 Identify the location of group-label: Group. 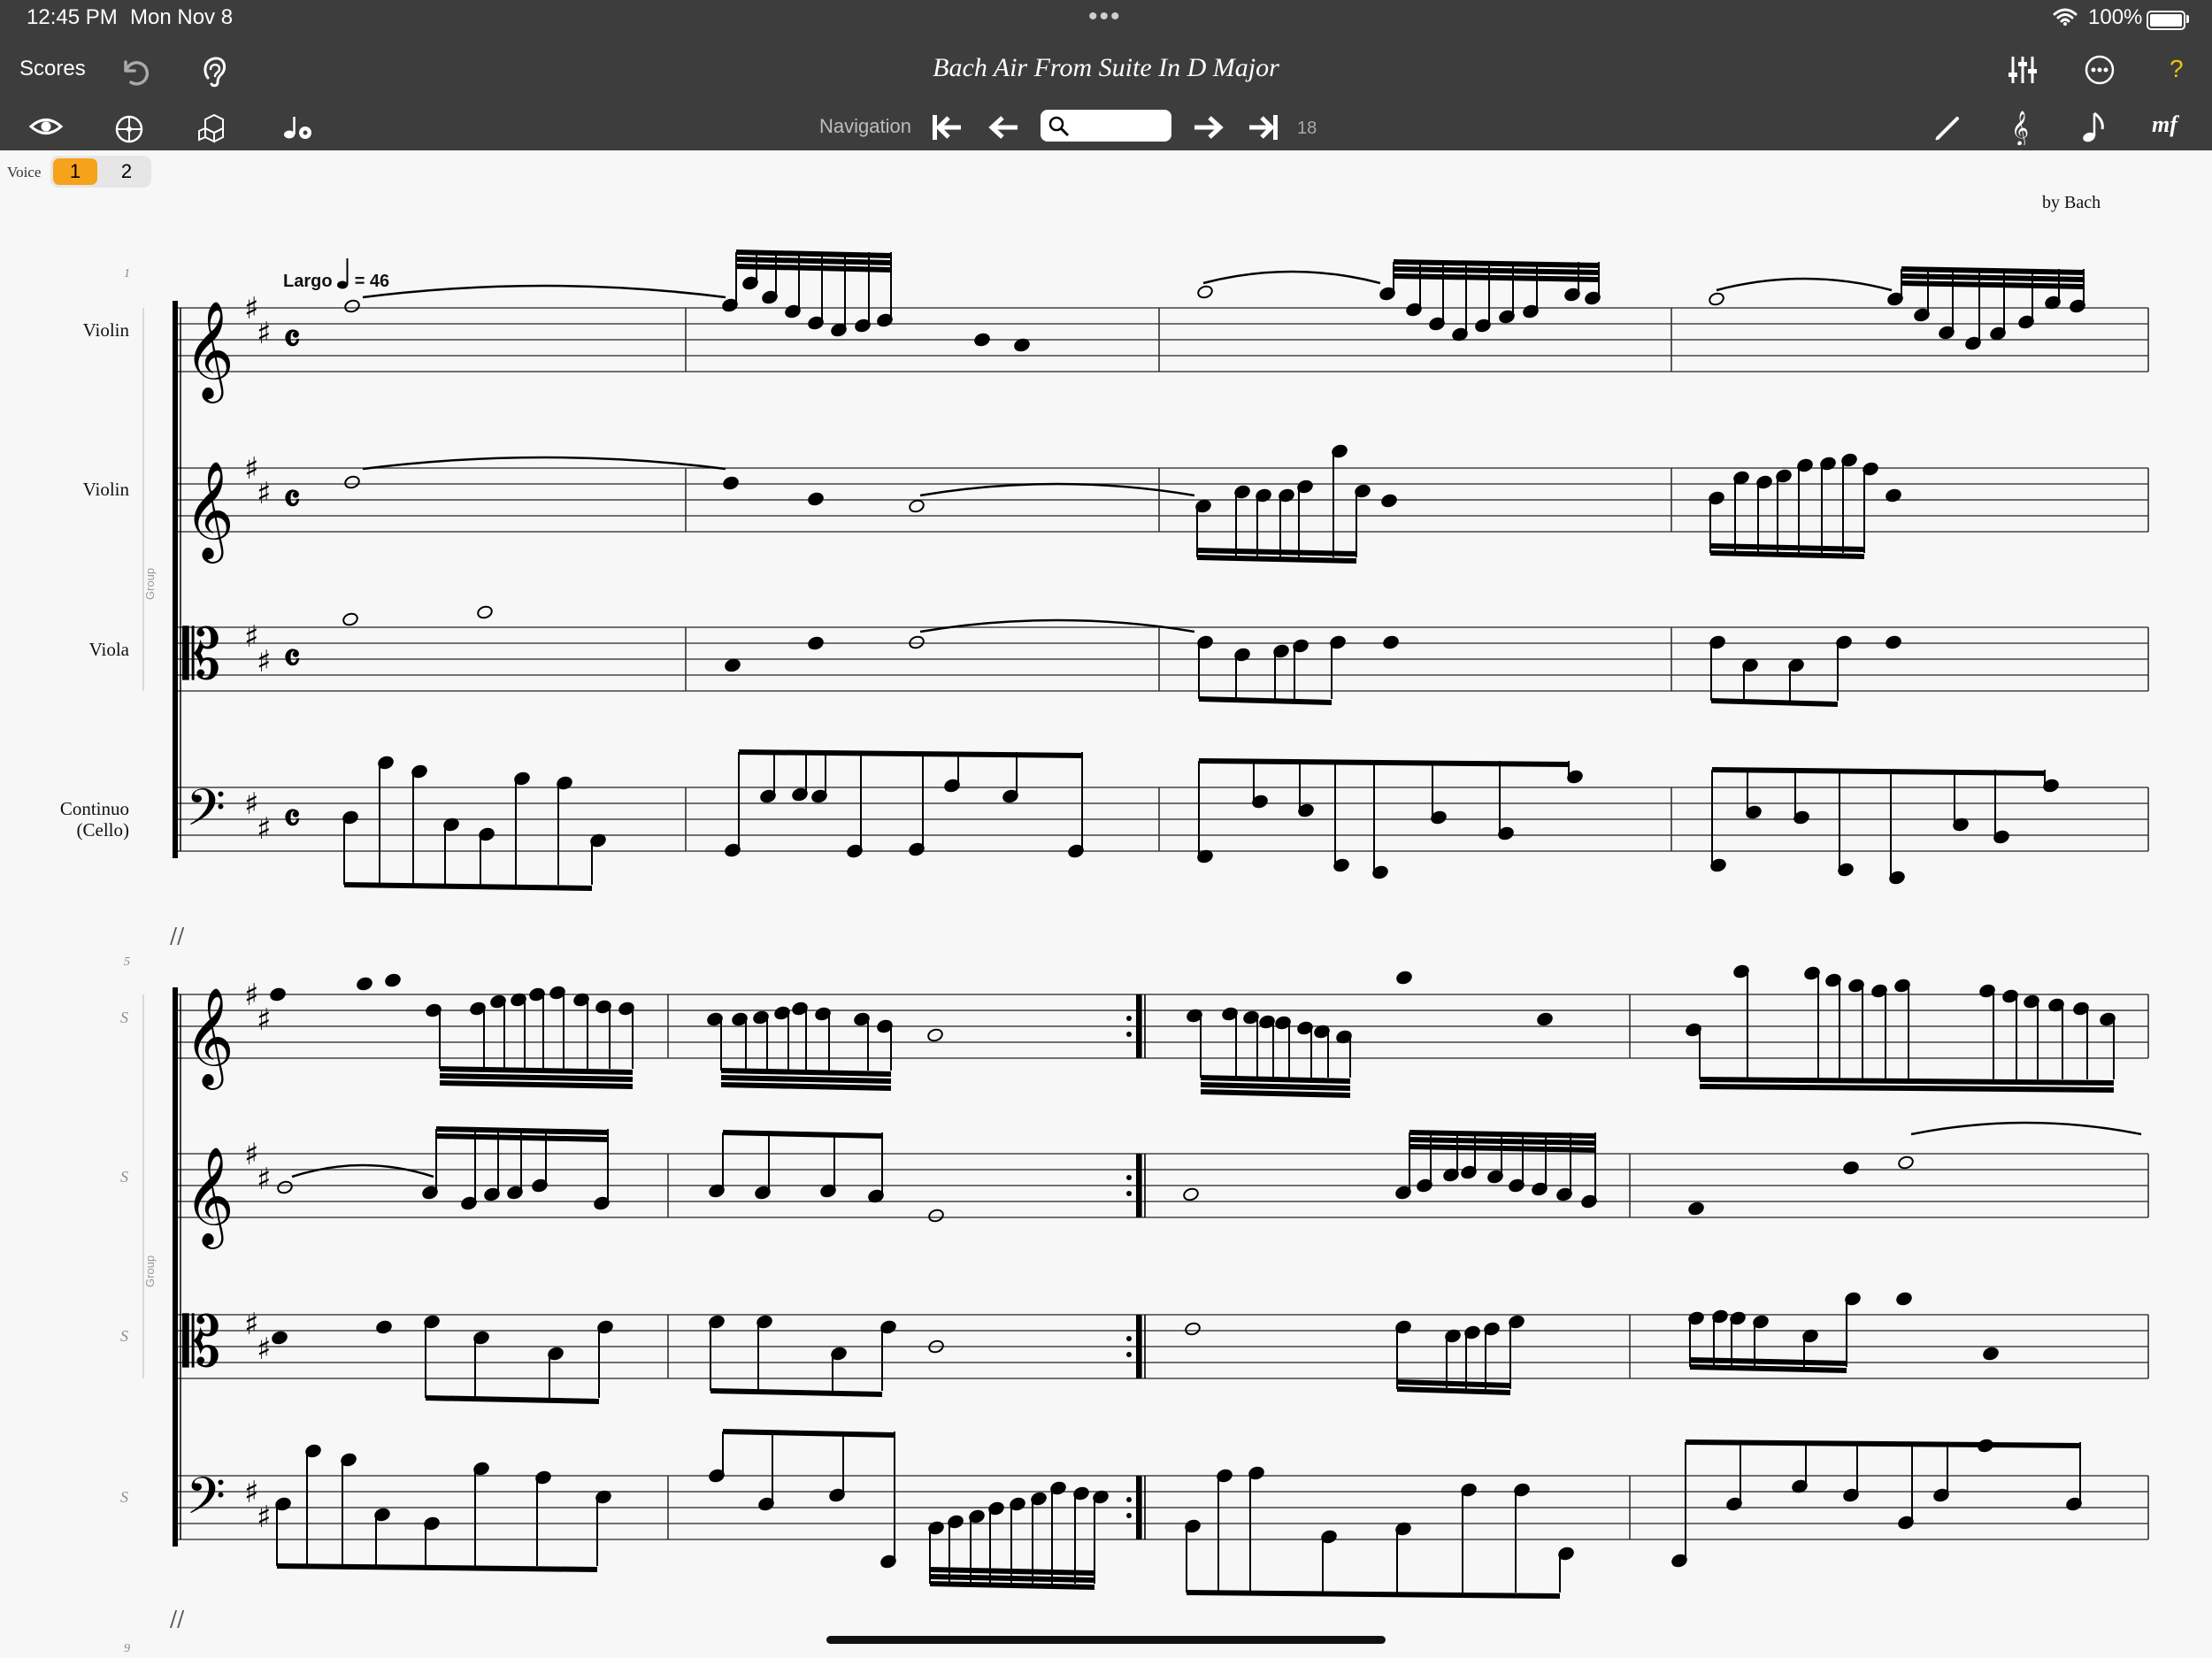
(150, 584).